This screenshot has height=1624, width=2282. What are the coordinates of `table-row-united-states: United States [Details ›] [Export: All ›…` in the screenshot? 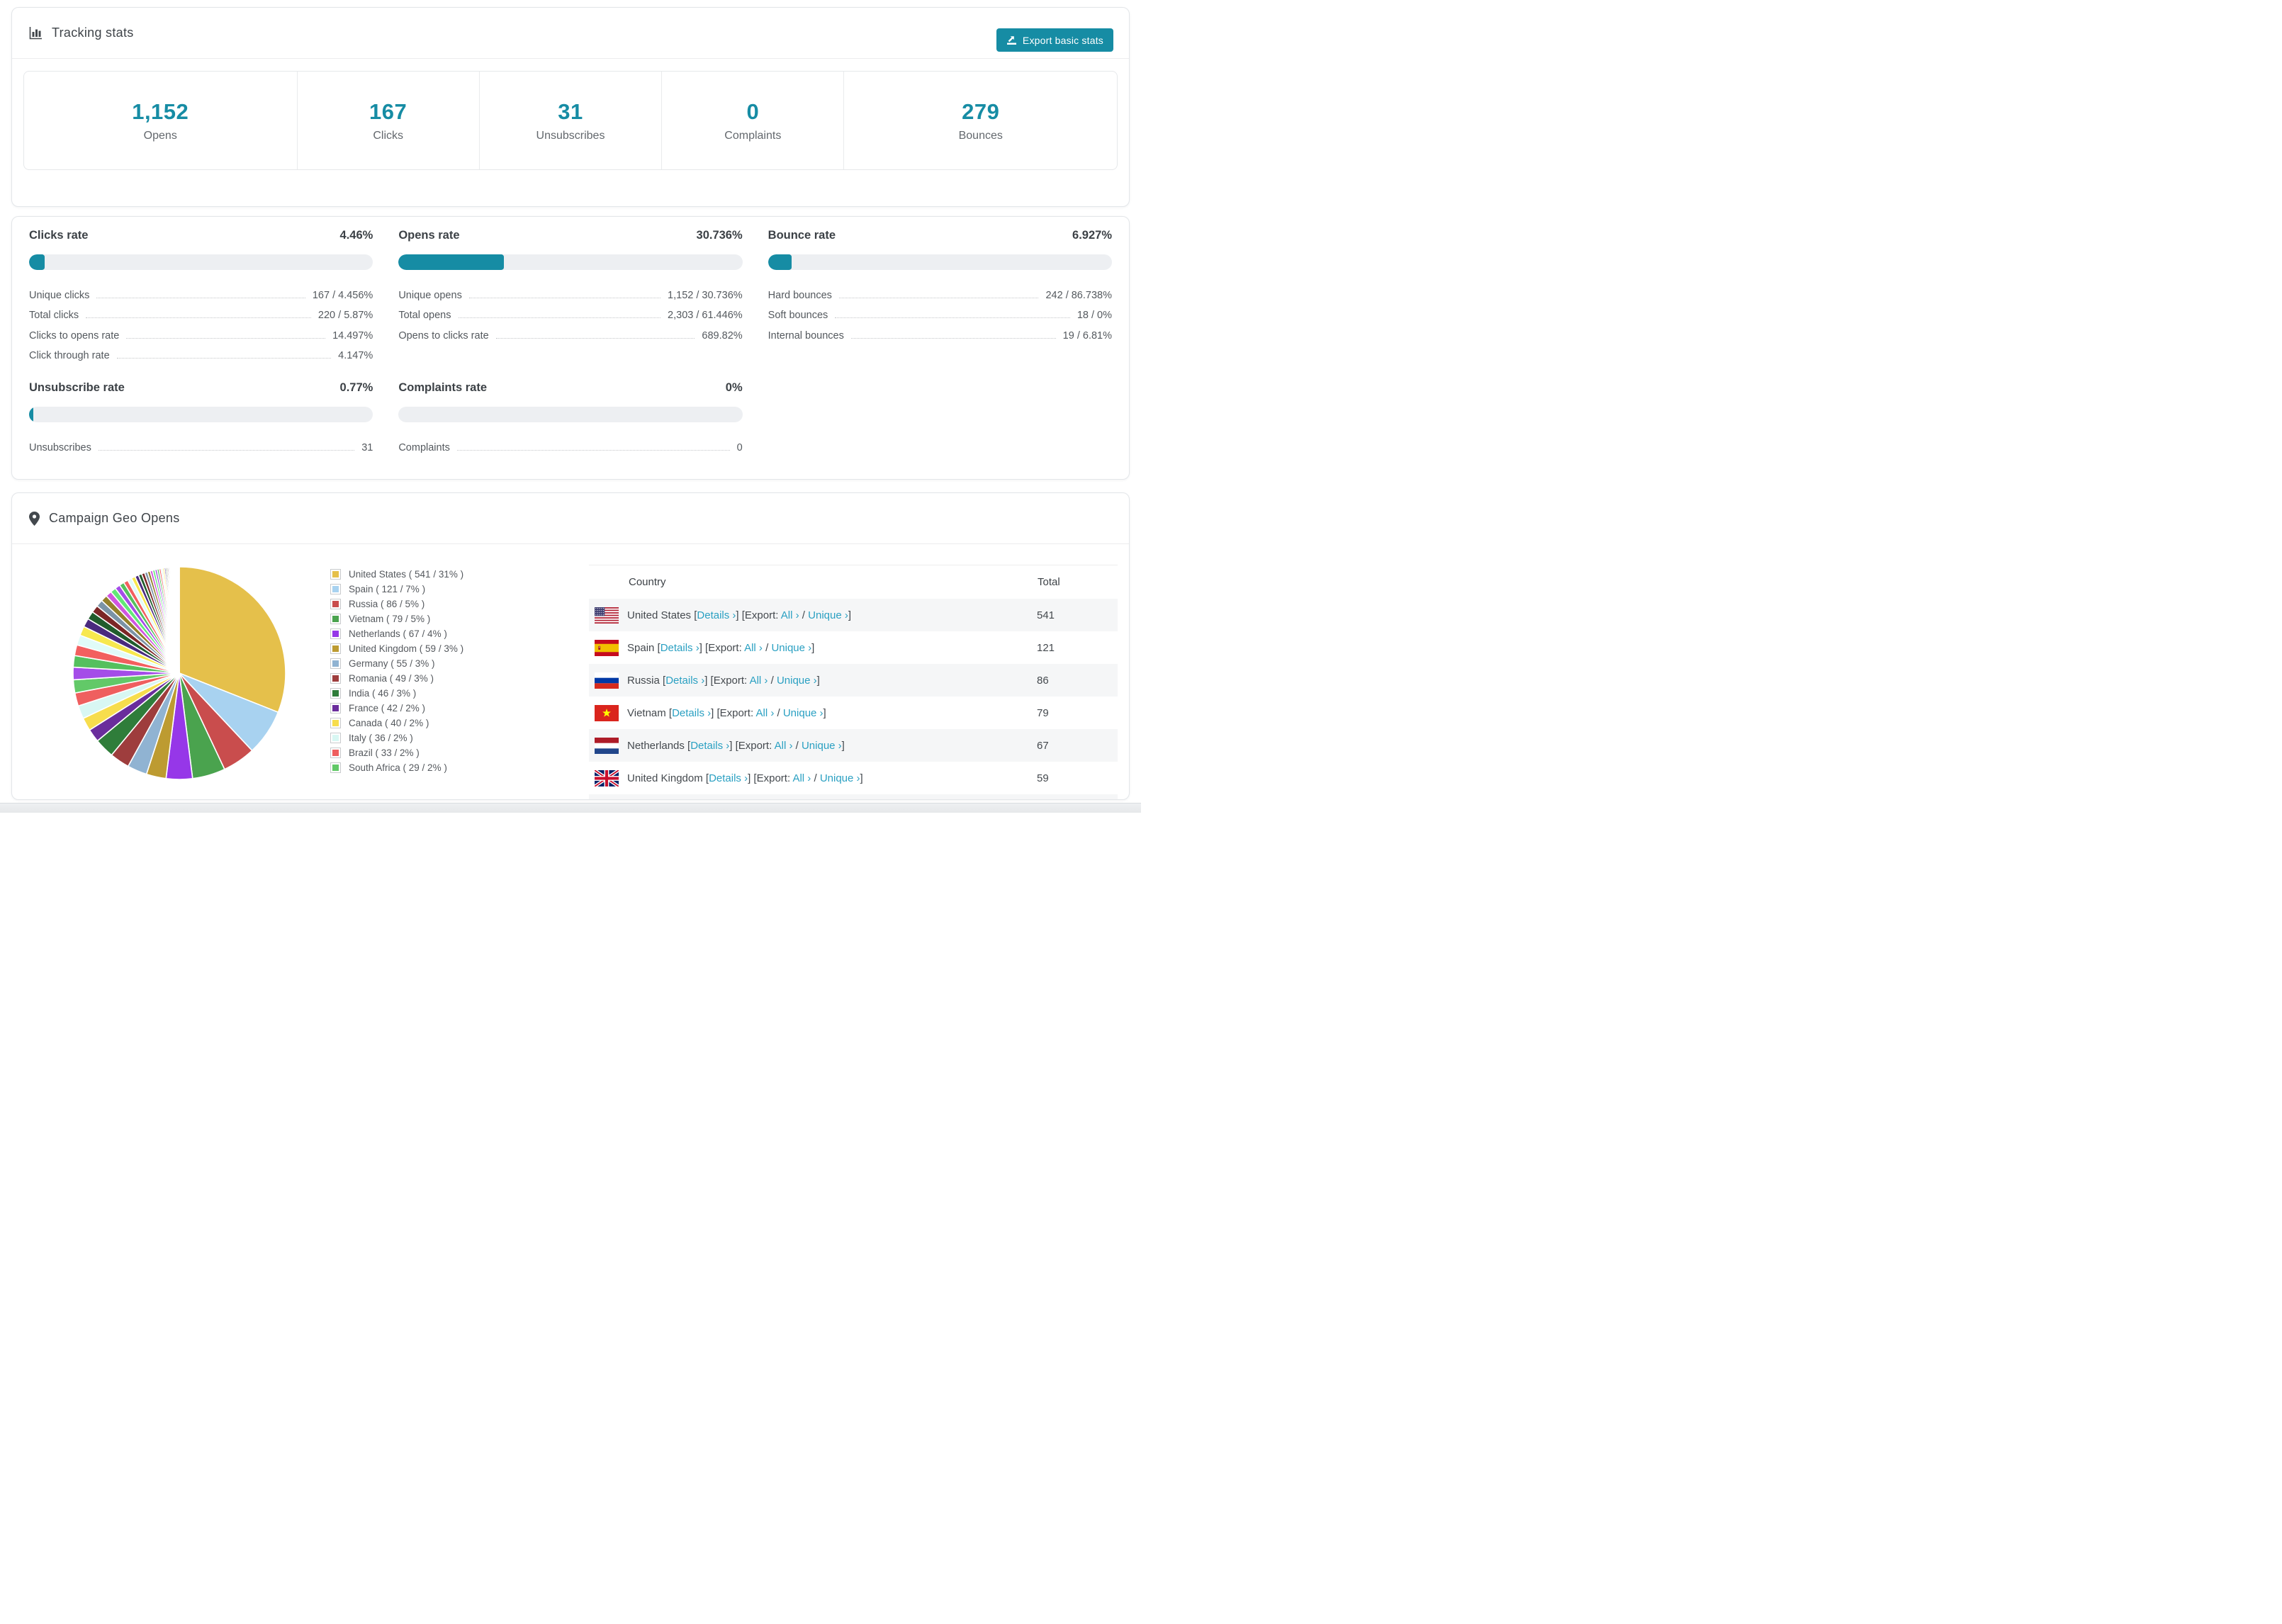 It's located at (854, 615).